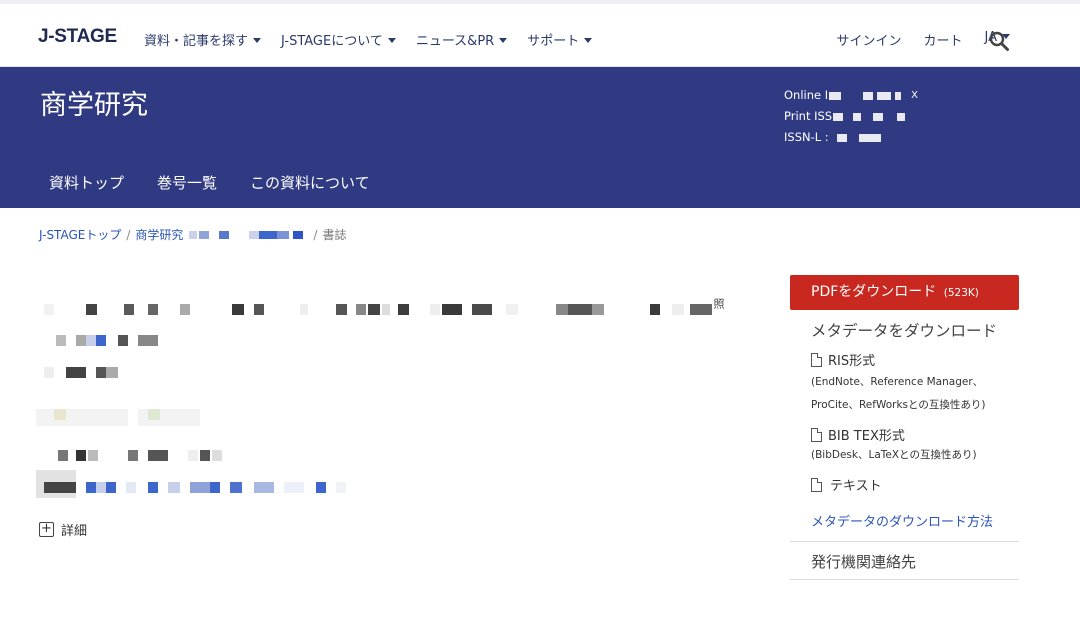 The image size is (1080, 641). Describe the element at coordinates (94, 105) in the screenshot. I see `journal-title: 商学研究` at that location.